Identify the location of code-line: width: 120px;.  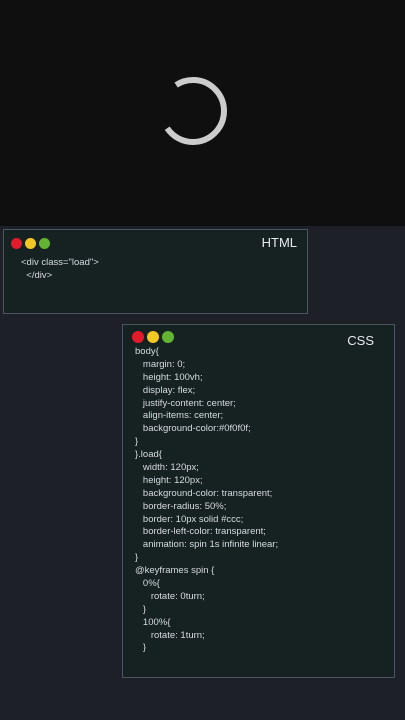
(167, 468).